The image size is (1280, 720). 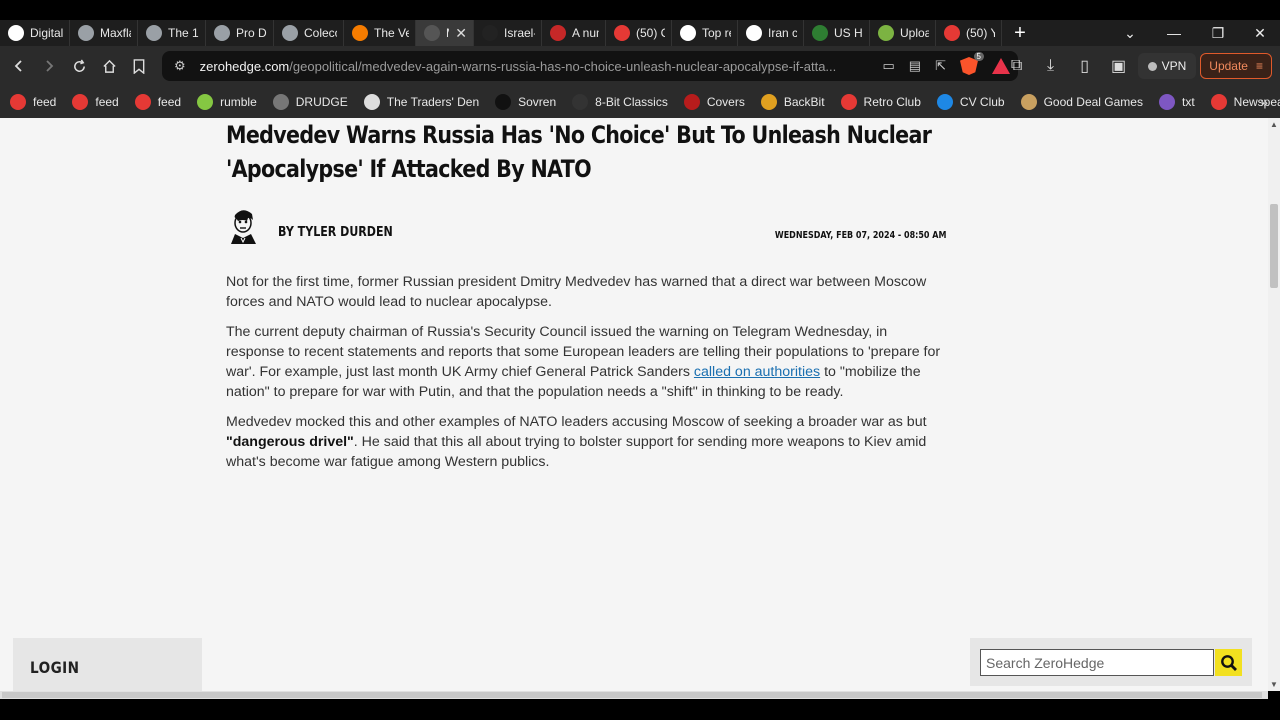 I want to click on url-host: zerohedge.com, so click(x=244, y=66).